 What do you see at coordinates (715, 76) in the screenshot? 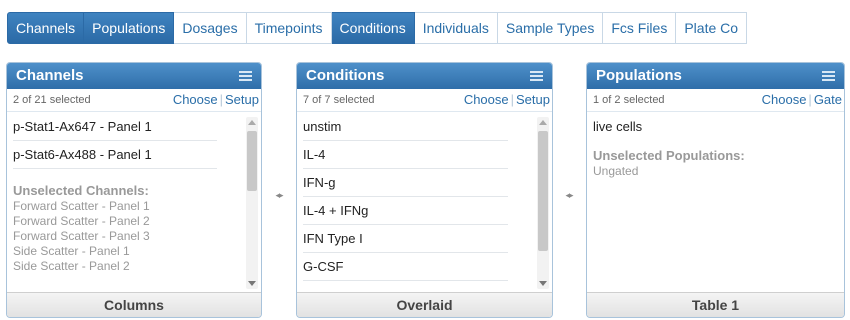
I see `populations-panel-header: Populations` at bounding box center [715, 76].